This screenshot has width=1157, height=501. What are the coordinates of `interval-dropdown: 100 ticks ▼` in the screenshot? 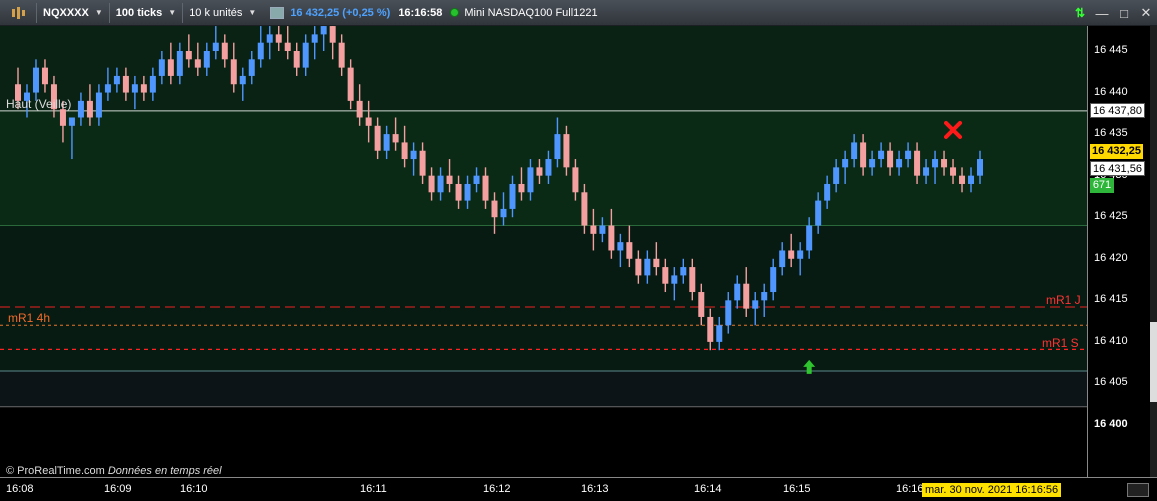 It's located at (145, 12).